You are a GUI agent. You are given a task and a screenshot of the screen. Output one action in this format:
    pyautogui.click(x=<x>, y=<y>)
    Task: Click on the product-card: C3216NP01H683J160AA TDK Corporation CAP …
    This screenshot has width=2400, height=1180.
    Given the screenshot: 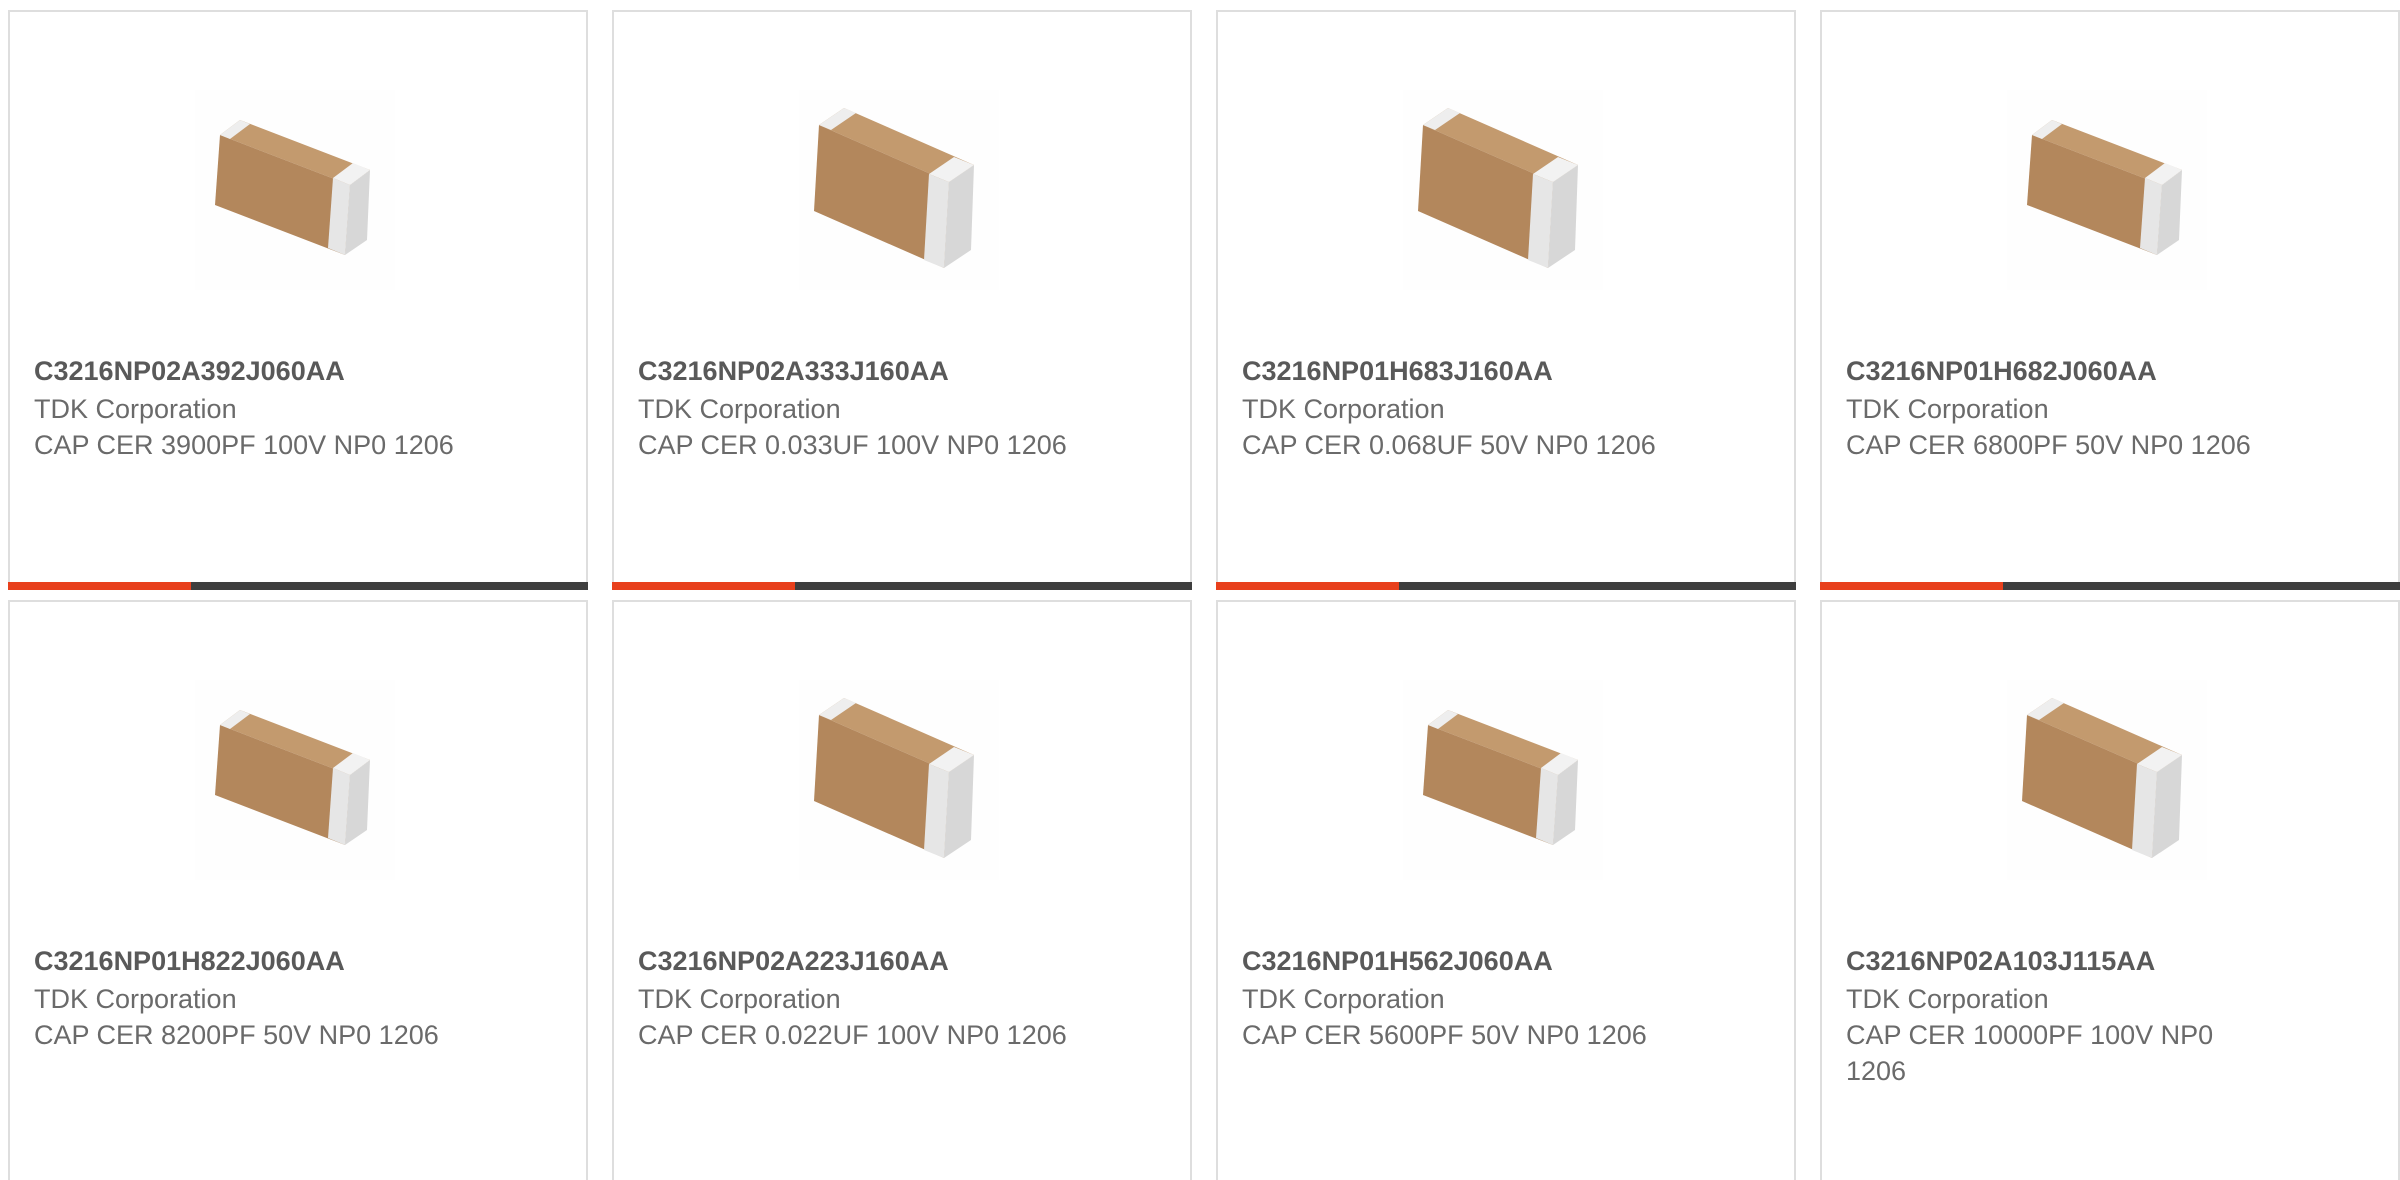 What is the action you would take?
    pyautogui.click(x=1506, y=300)
    